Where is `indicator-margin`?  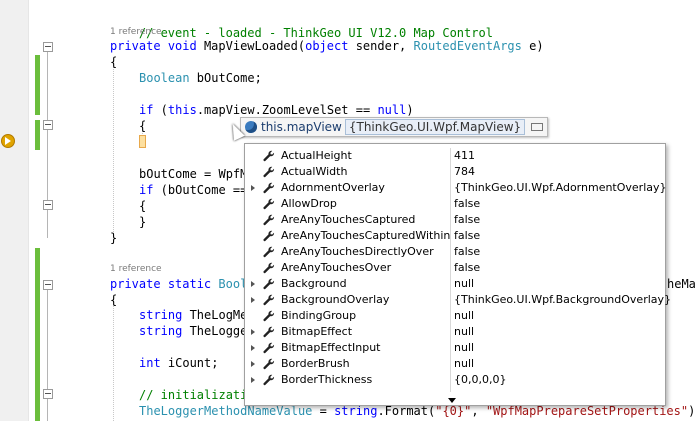
indicator-margin is located at coordinates (14, 210).